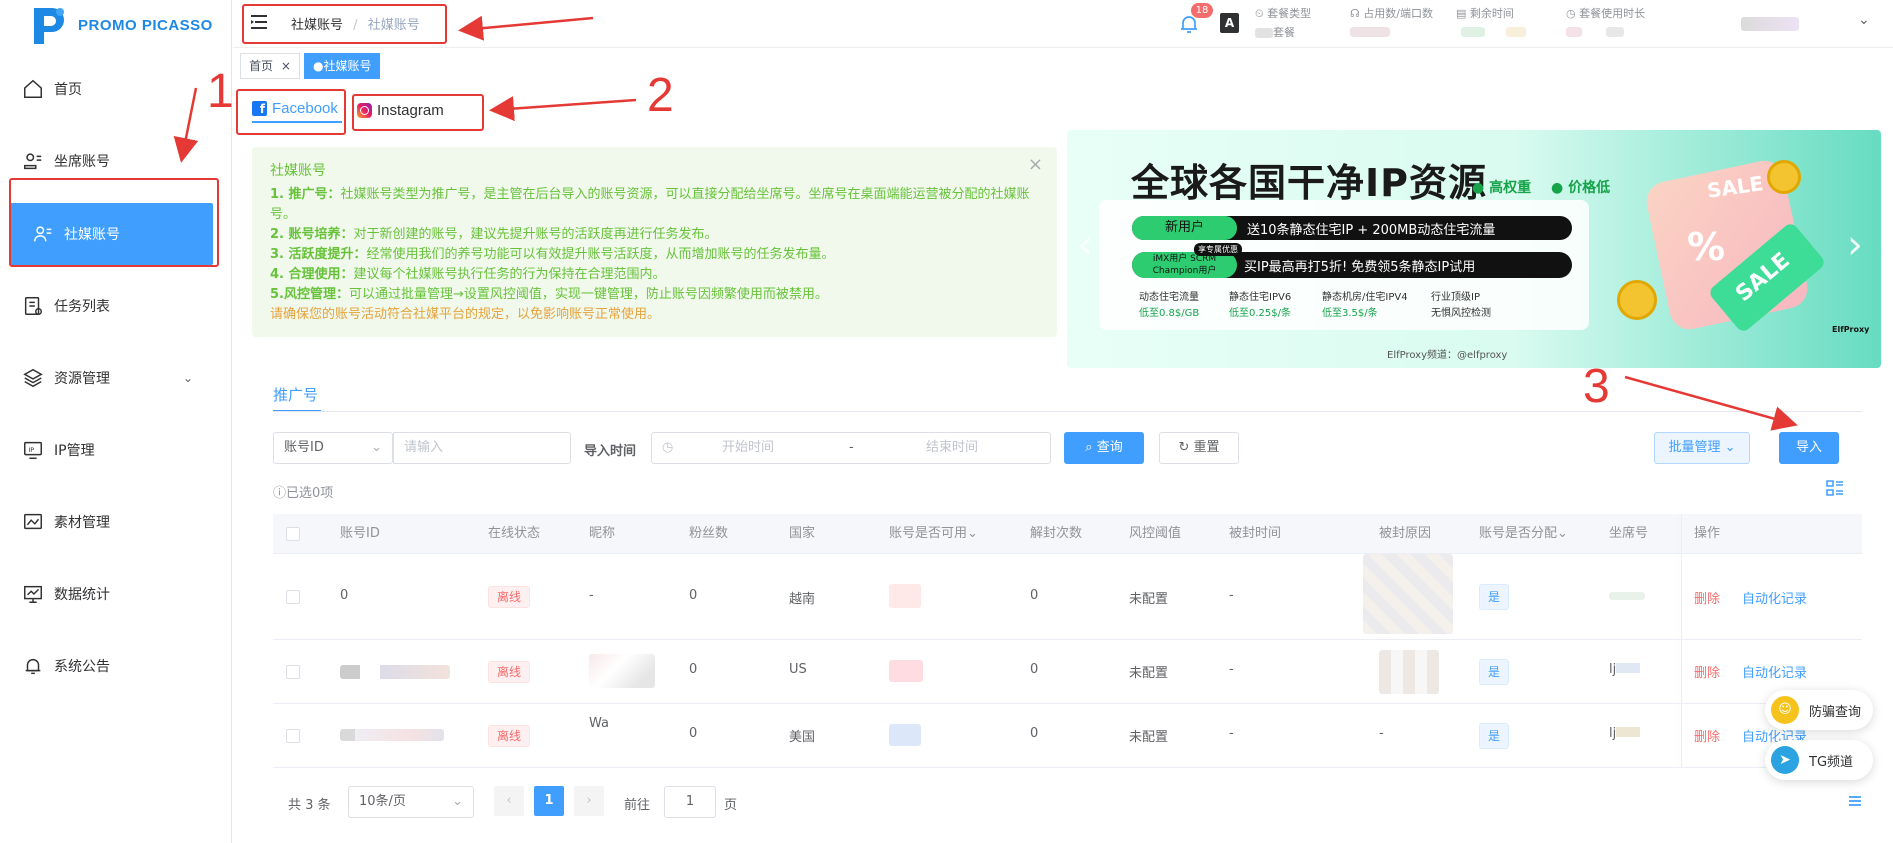  I want to click on annotation-number: 3, so click(1596, 386).